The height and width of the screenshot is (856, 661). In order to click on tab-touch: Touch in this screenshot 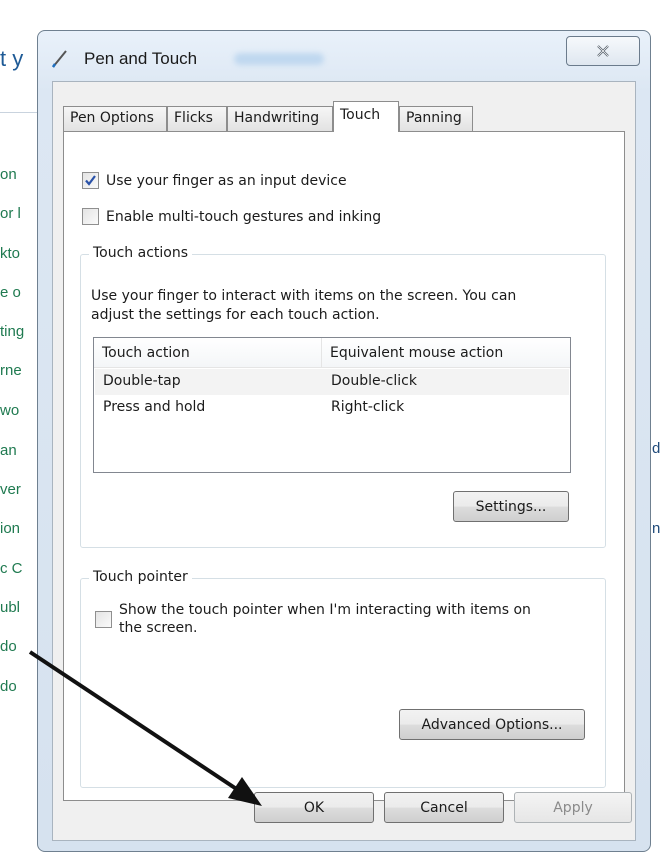, I will do `click(366, 116)`.